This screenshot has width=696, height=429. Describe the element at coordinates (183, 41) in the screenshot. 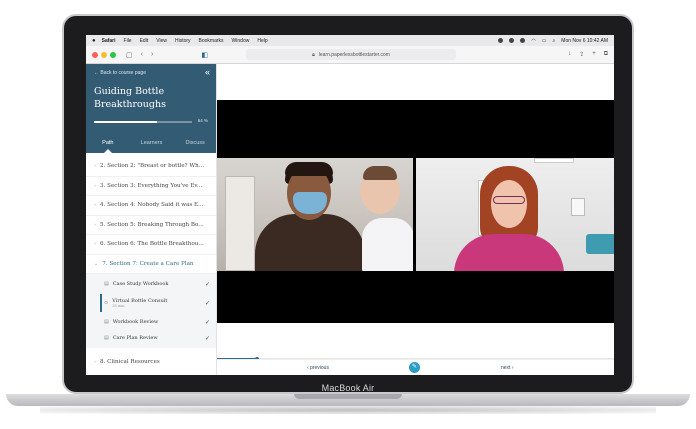

I see `menu-history: History` at that location.